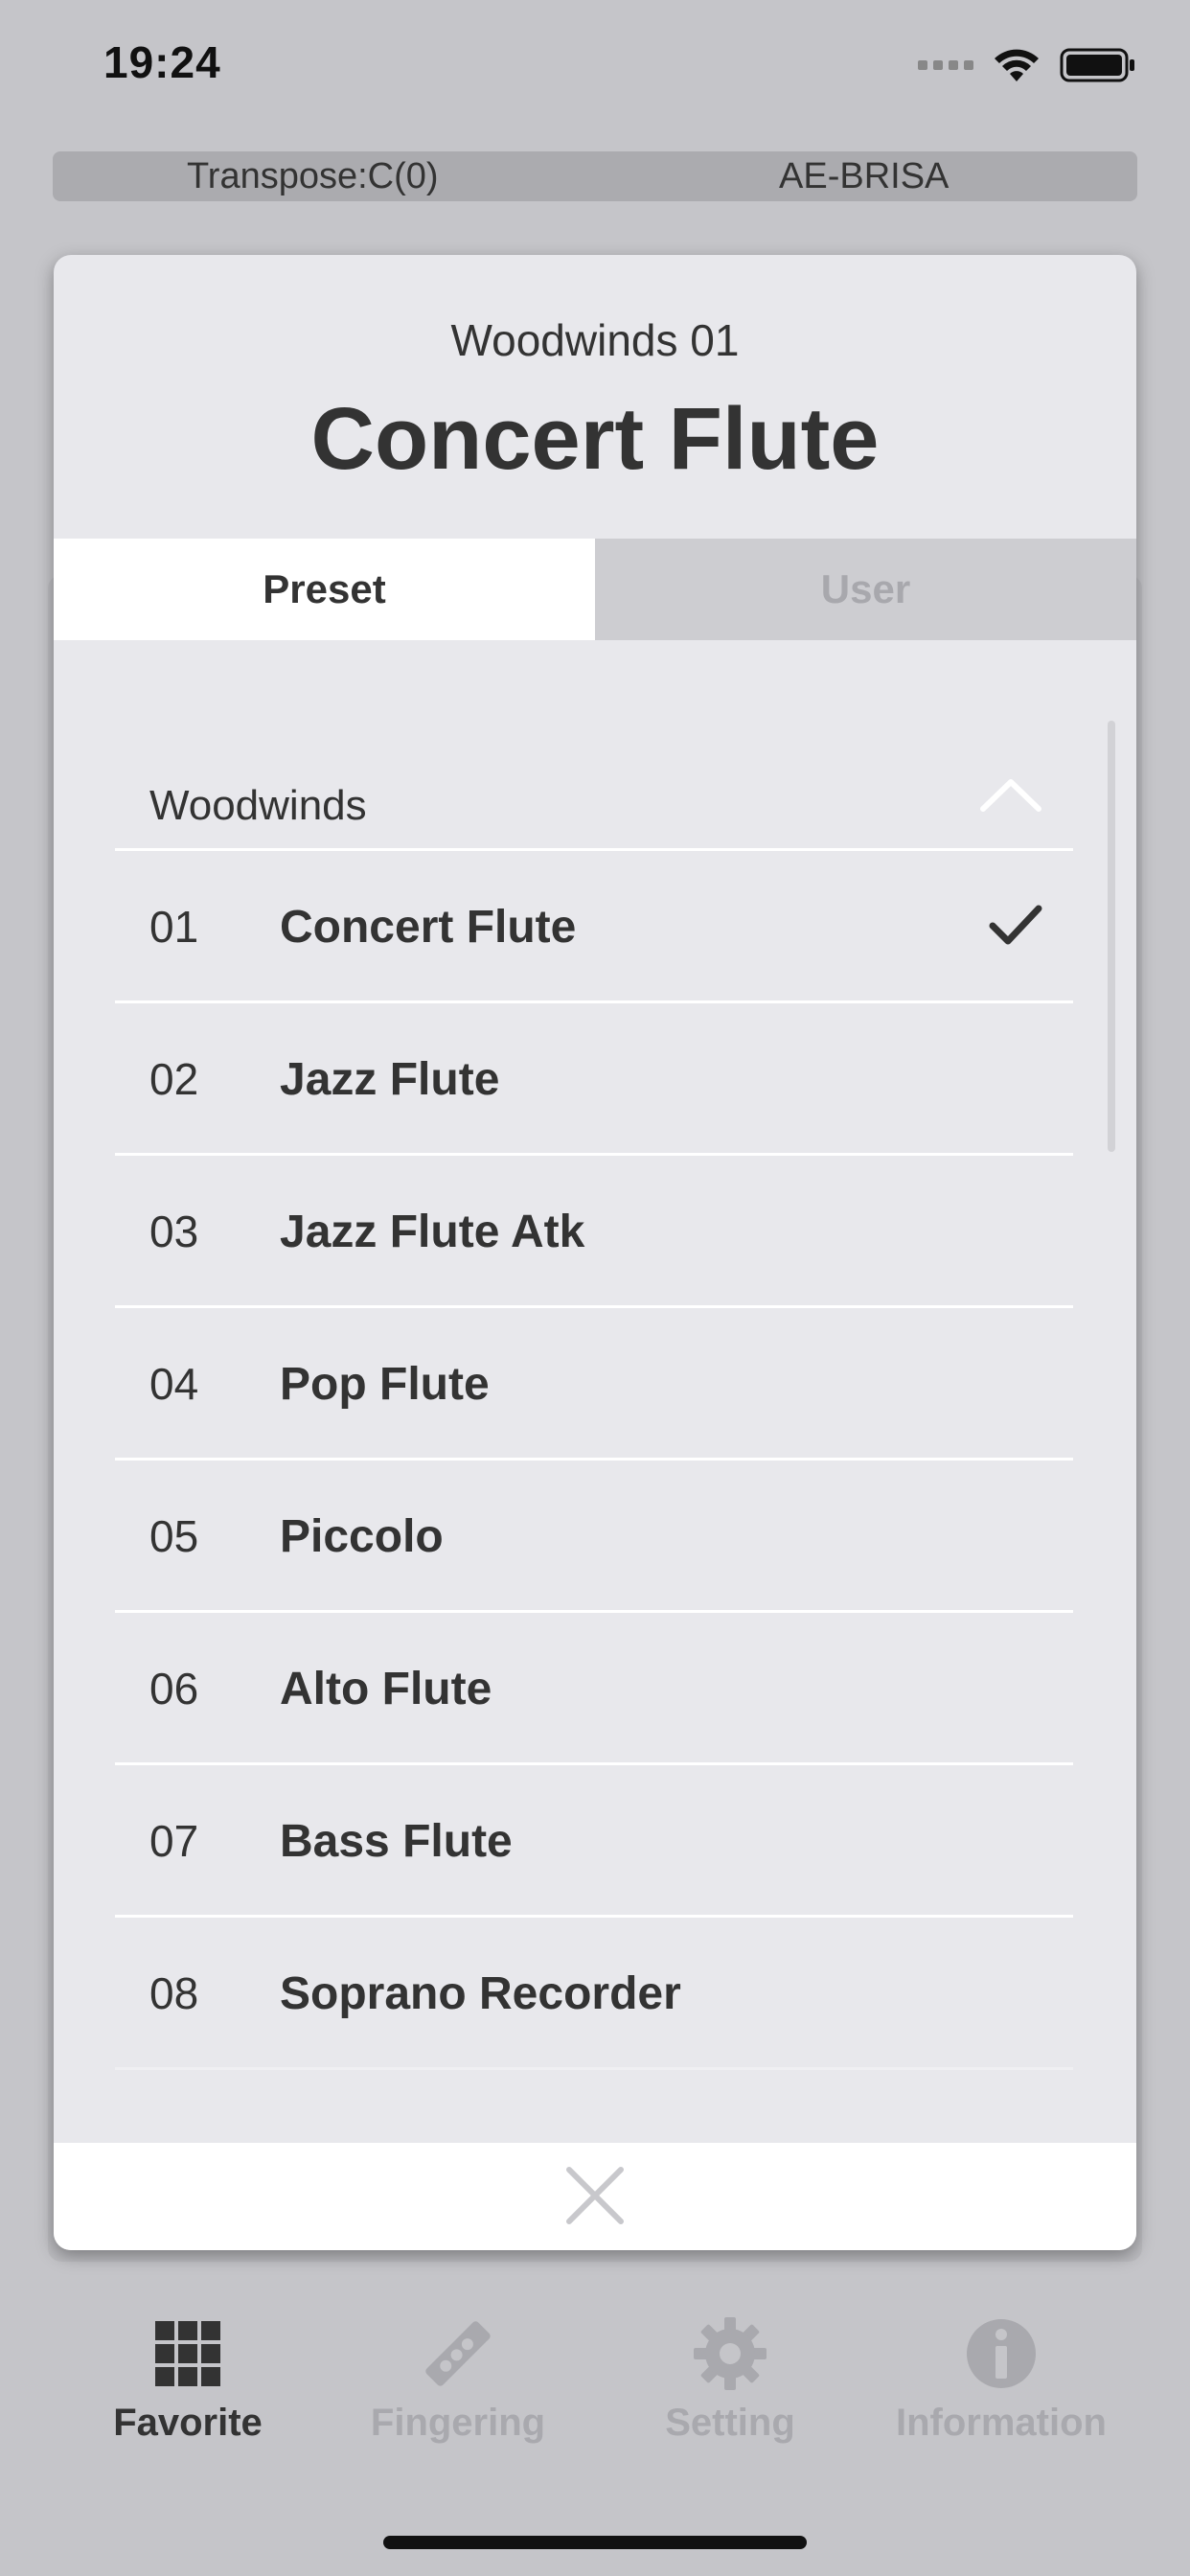 The image size is (1190, 2576). What do you see at coordinates (594, 1536) in the screenshot?
I see `list-item: 05 Piccolo` at bounding box center [594, 1536].